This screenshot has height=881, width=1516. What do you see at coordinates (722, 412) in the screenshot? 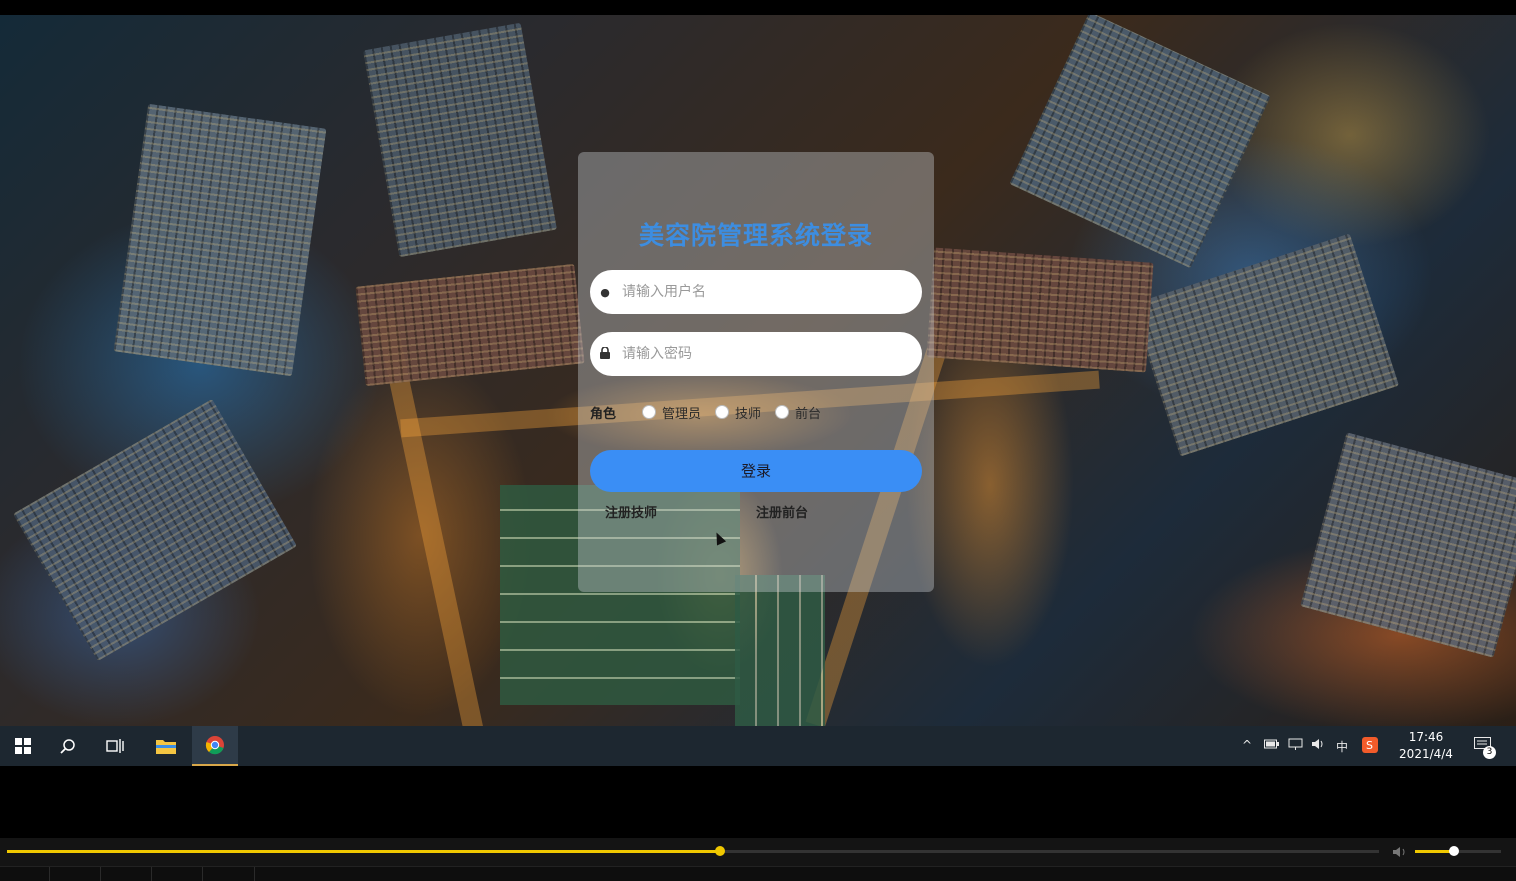
I see `role-radio-technician` at bounding box center [722, 412].